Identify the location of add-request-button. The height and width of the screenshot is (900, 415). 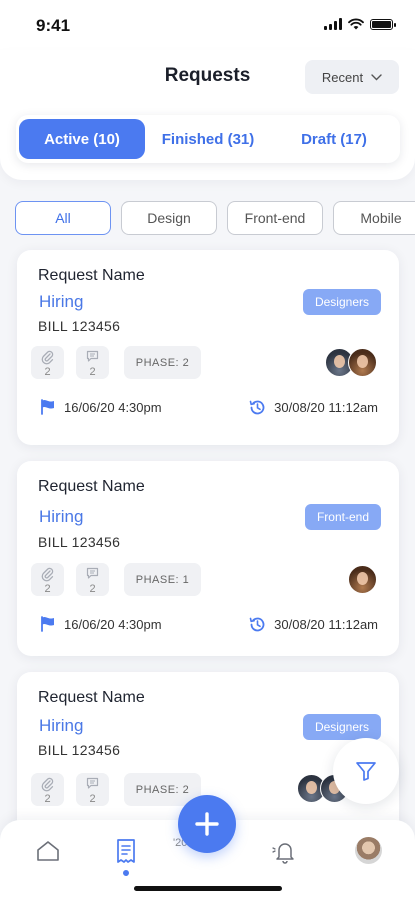
(207, 824).